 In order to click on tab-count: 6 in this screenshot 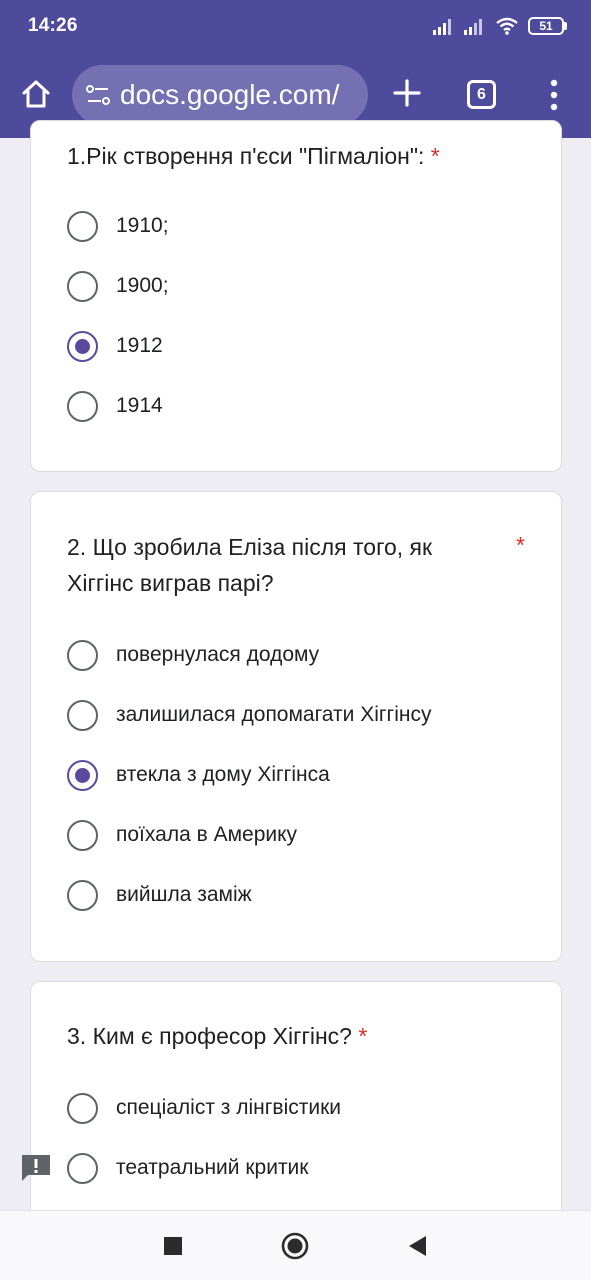, I will do `click(481, 94)`.